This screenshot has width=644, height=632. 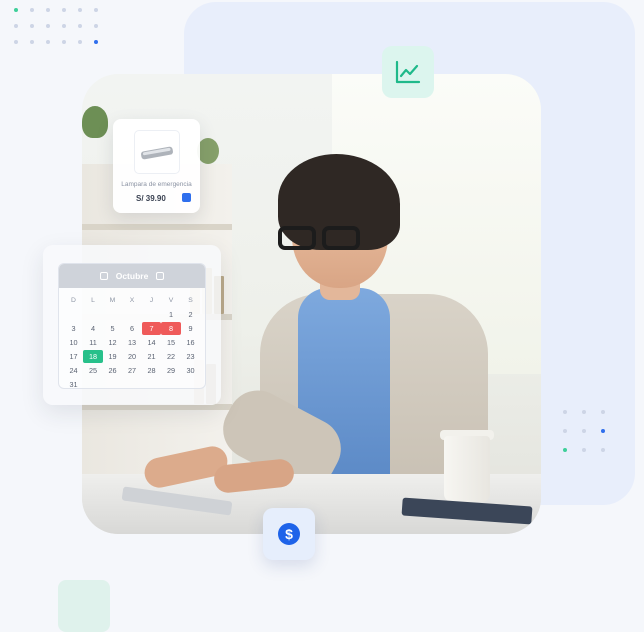 I want to click on calendar-day: 24, so click(x=74, y=370).